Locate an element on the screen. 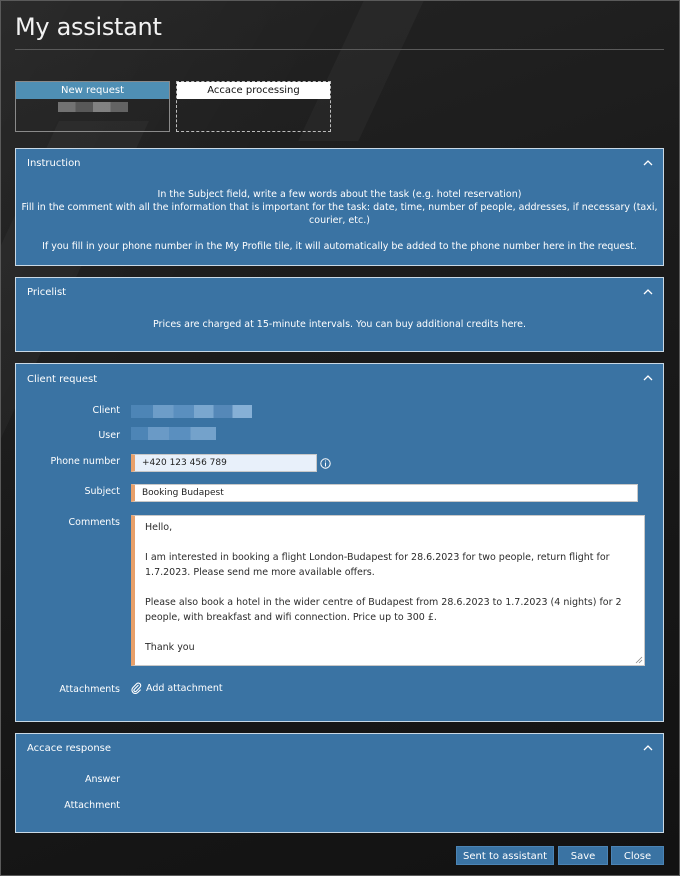  paperclip-icon is located at coordinates (136, 688).